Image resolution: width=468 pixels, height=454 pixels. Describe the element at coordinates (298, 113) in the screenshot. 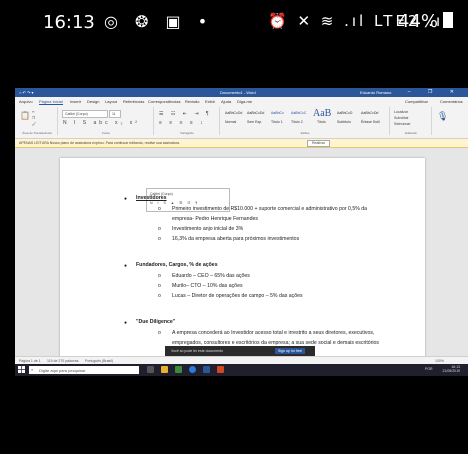

I see `style-heading2: AaBbCcC` at that location.